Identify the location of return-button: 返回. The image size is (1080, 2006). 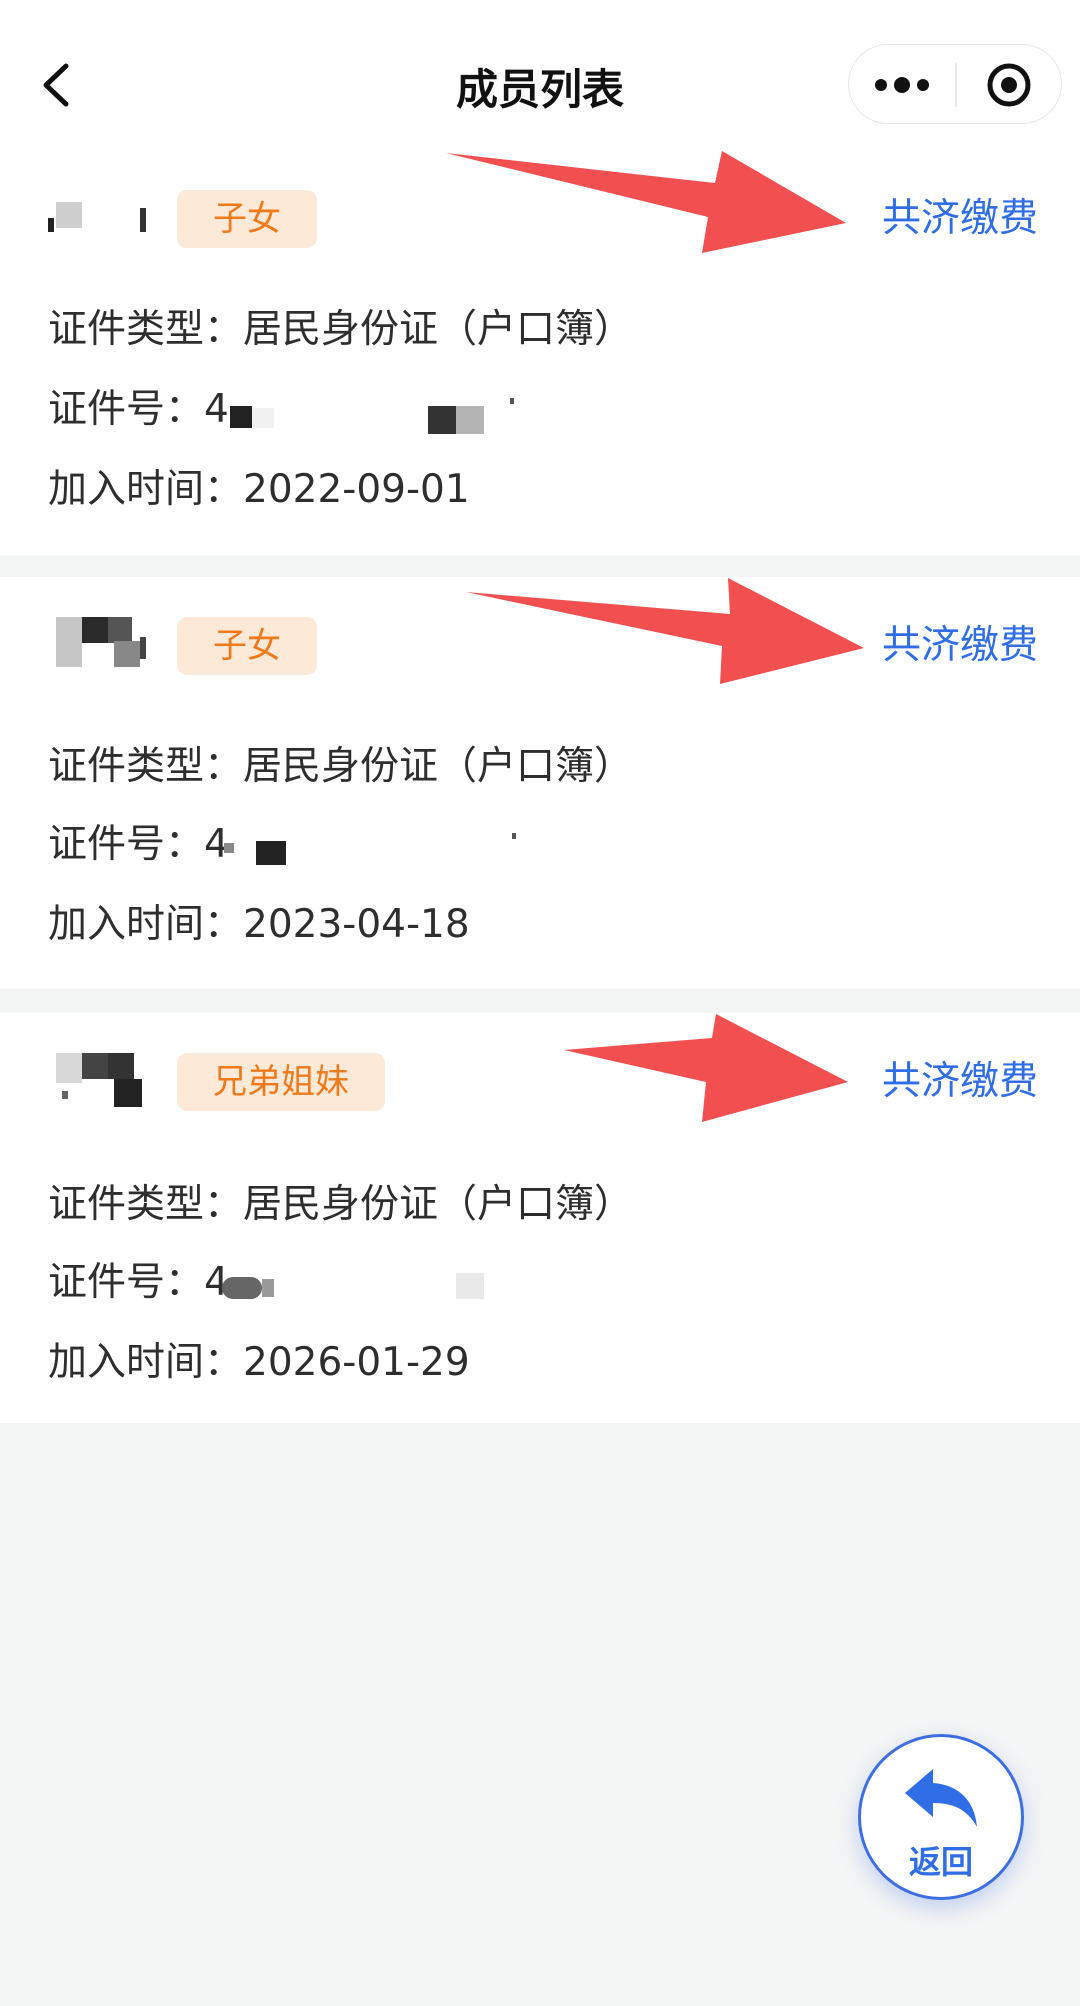
(941, 1817).